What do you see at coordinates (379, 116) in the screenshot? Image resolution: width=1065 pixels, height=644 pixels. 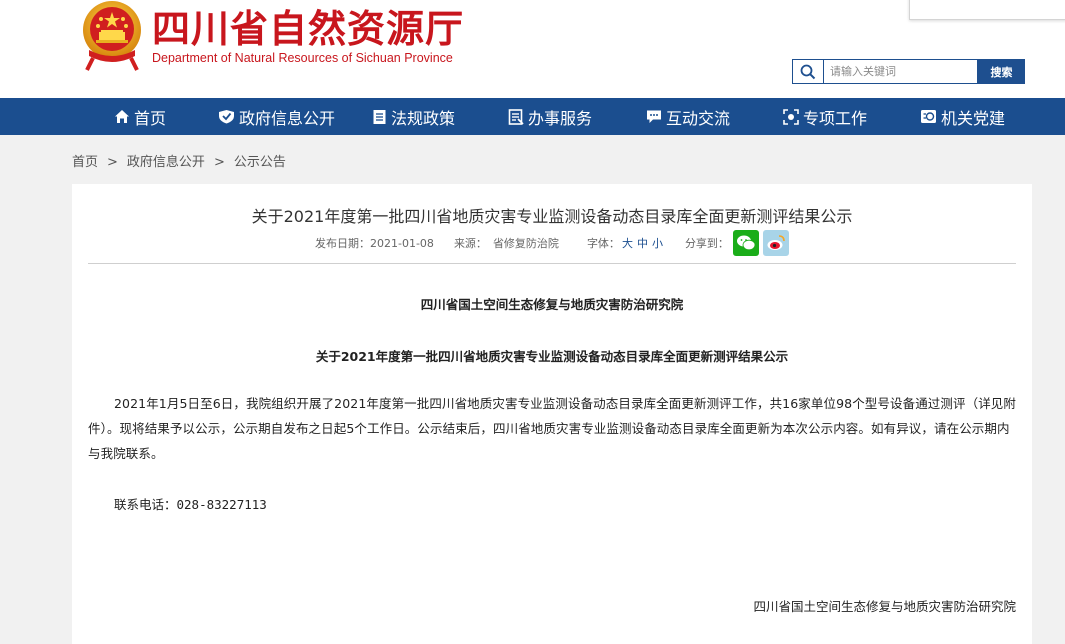 I see `book-icon` at bounding box center [379, 116].